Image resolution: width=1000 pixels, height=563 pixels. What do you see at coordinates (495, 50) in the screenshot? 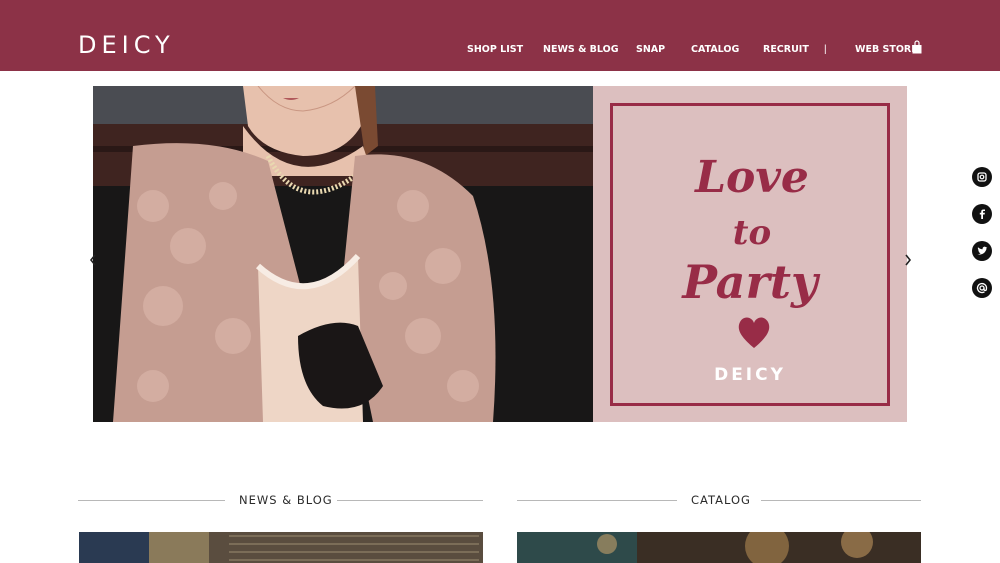
I see `nav-shop-list: SHOP LIST` at bounding box center [495, 50].